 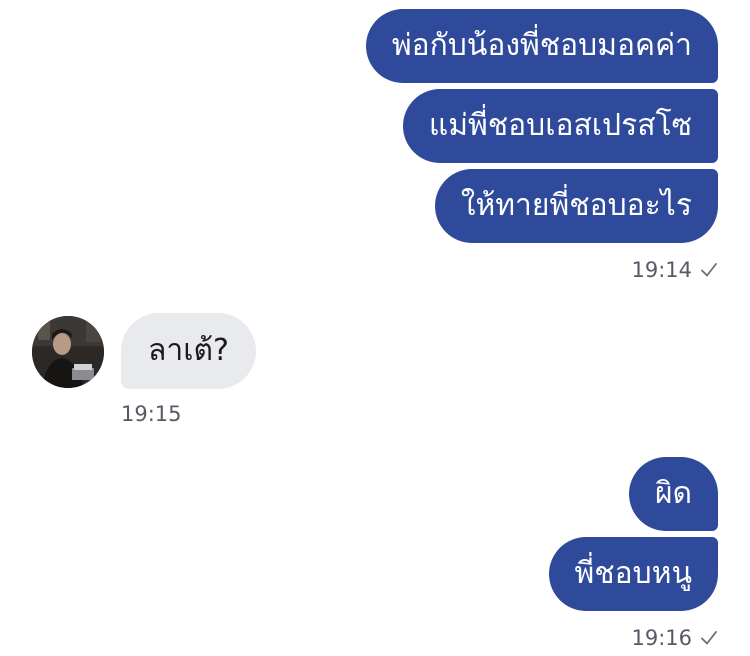 I want to click on message-timestamp: 19:15, so click(x=151, y=414).